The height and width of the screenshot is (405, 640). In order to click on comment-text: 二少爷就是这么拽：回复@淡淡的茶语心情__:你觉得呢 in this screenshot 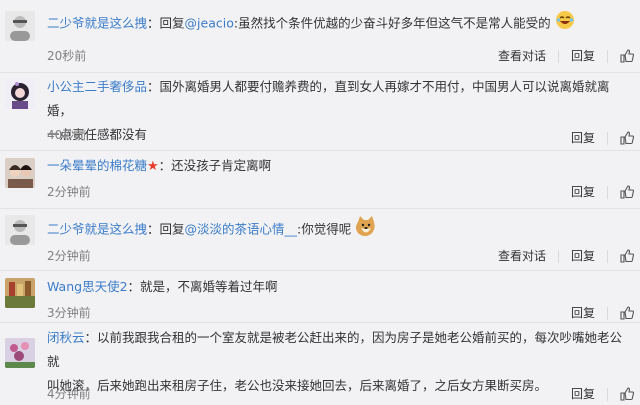, I will do `click(340, 230)`.